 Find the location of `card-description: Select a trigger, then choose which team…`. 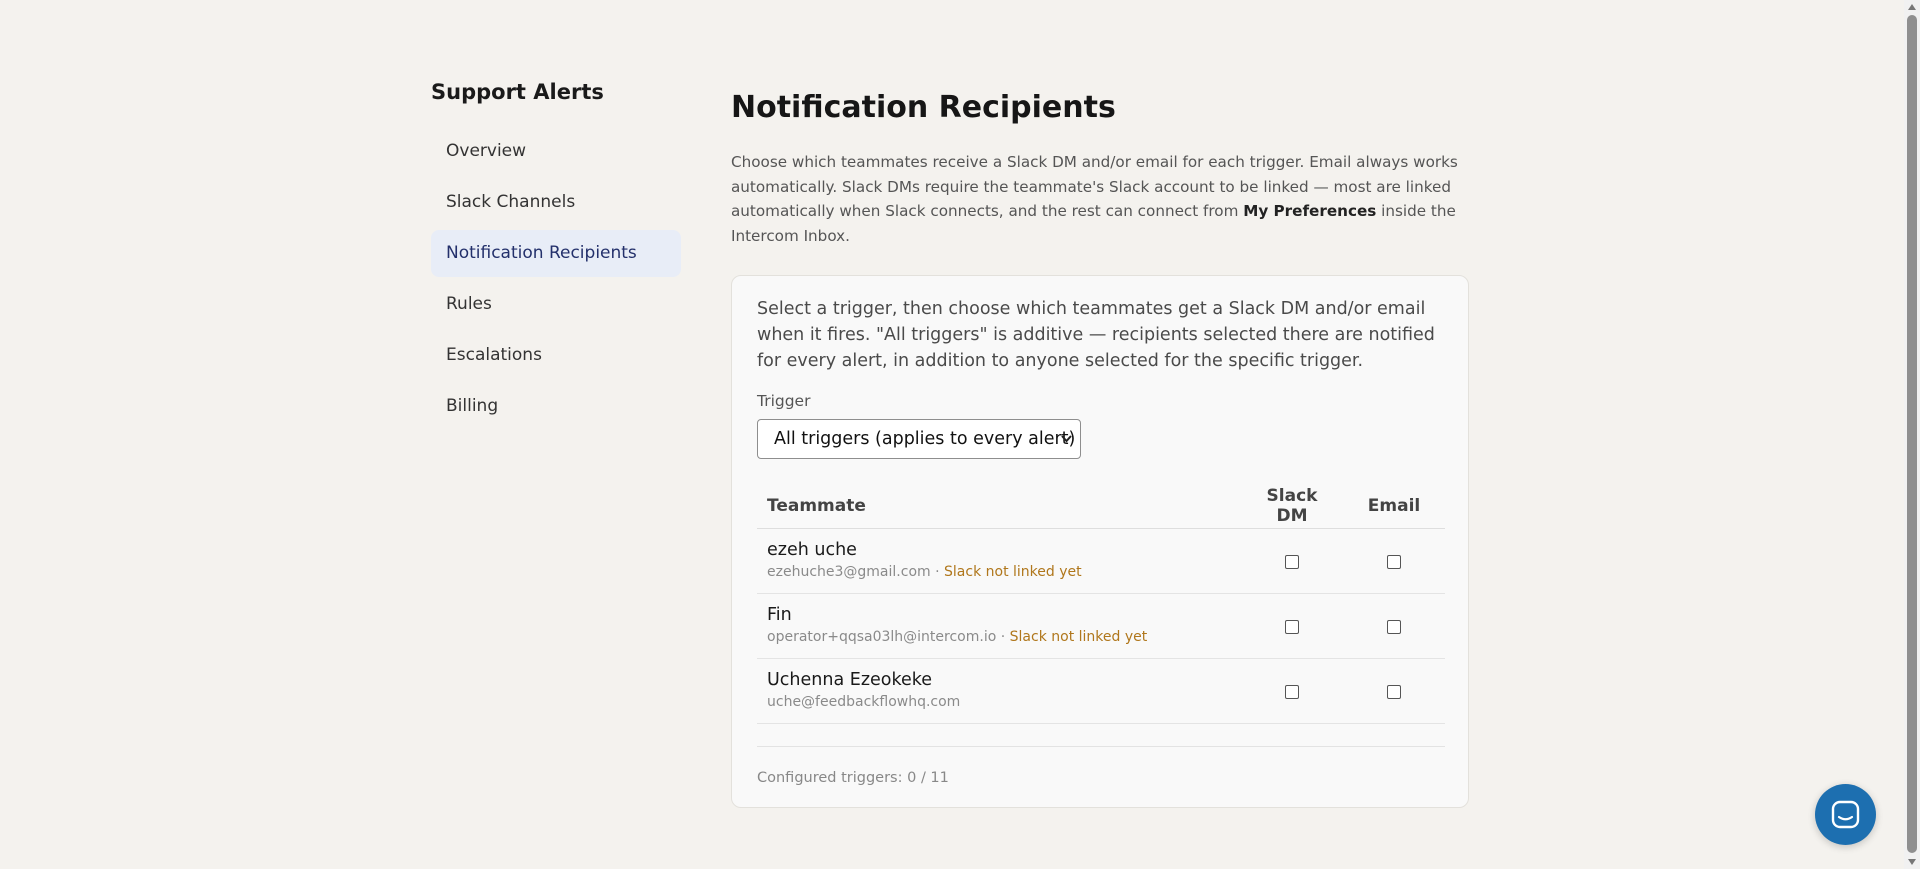

card-description: Select a trigger, then choose which team… is located at coordinates (1096, 335).